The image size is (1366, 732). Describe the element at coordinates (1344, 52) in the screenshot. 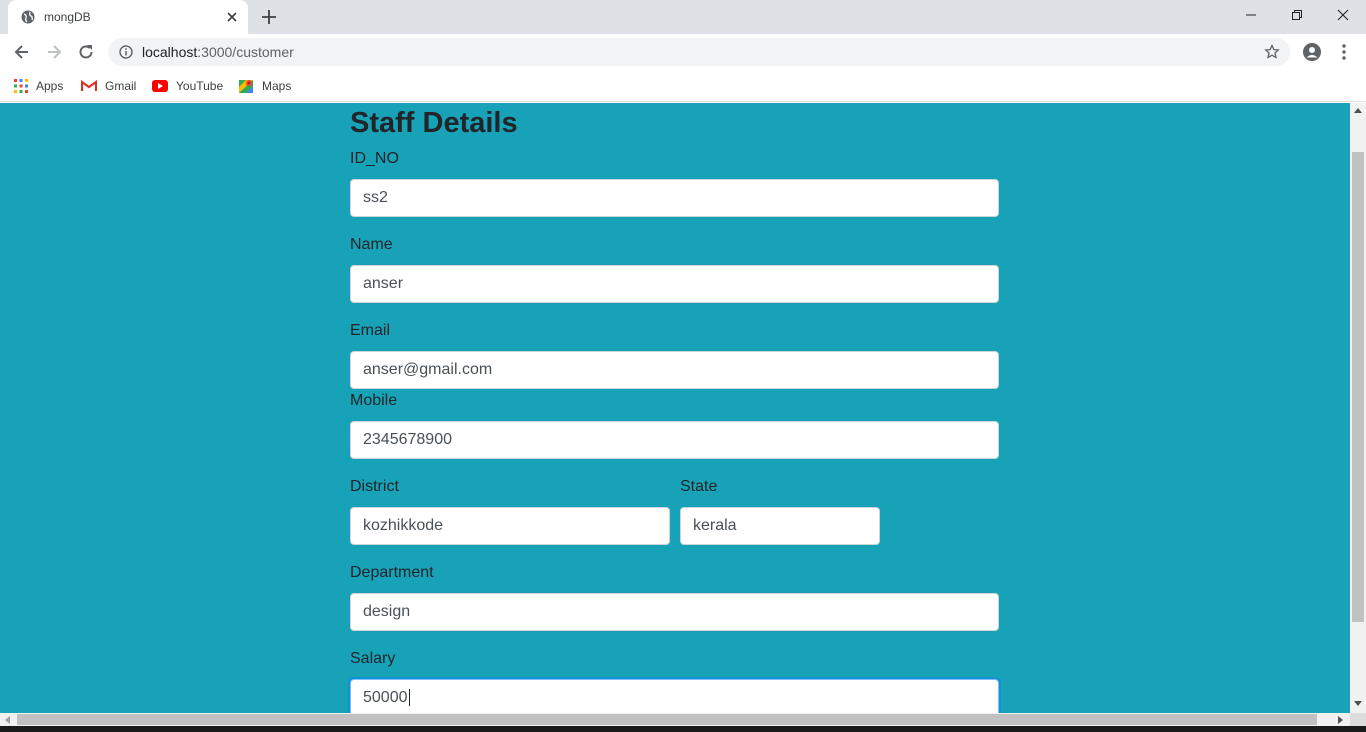

I see `menu-dots-icon` at that location.